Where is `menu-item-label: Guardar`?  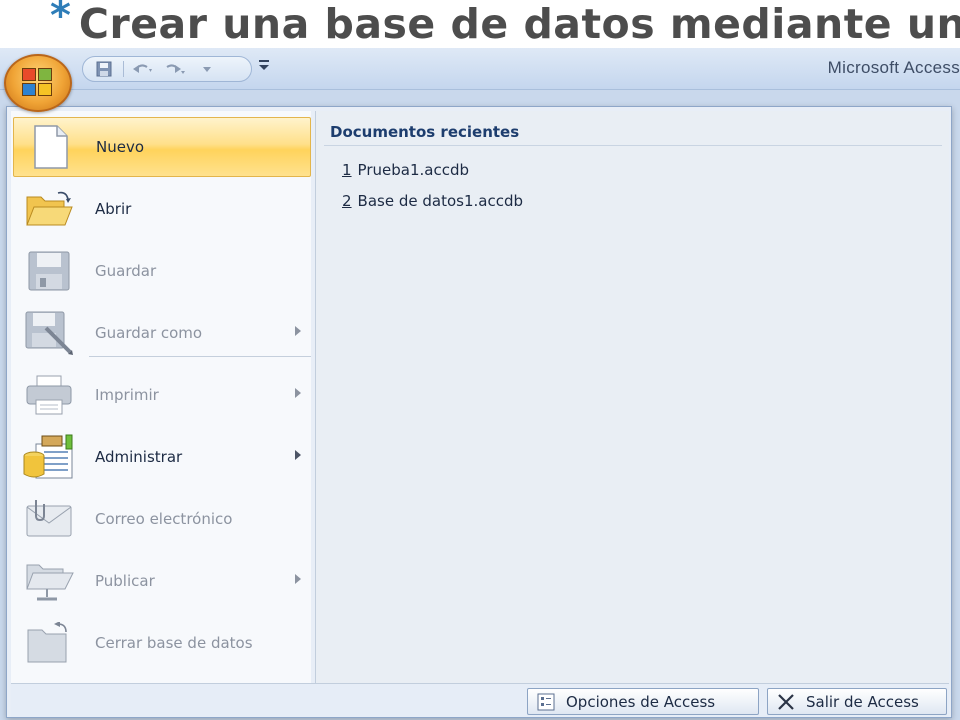 menu-item-label: Guardar is located at coordinates (126, 271).